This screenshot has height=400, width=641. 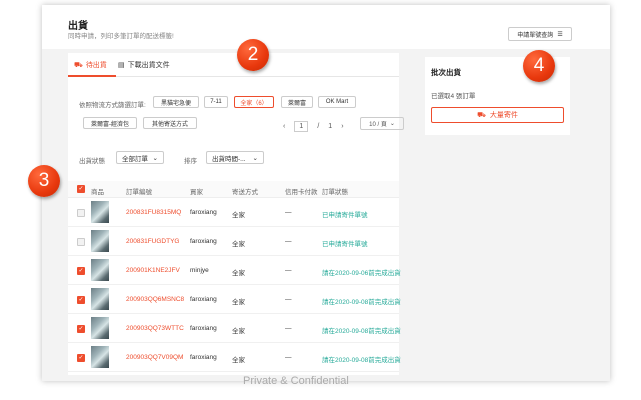 I want to click on order-number: 200831FU8315MQ, so click(x=153, y=212).